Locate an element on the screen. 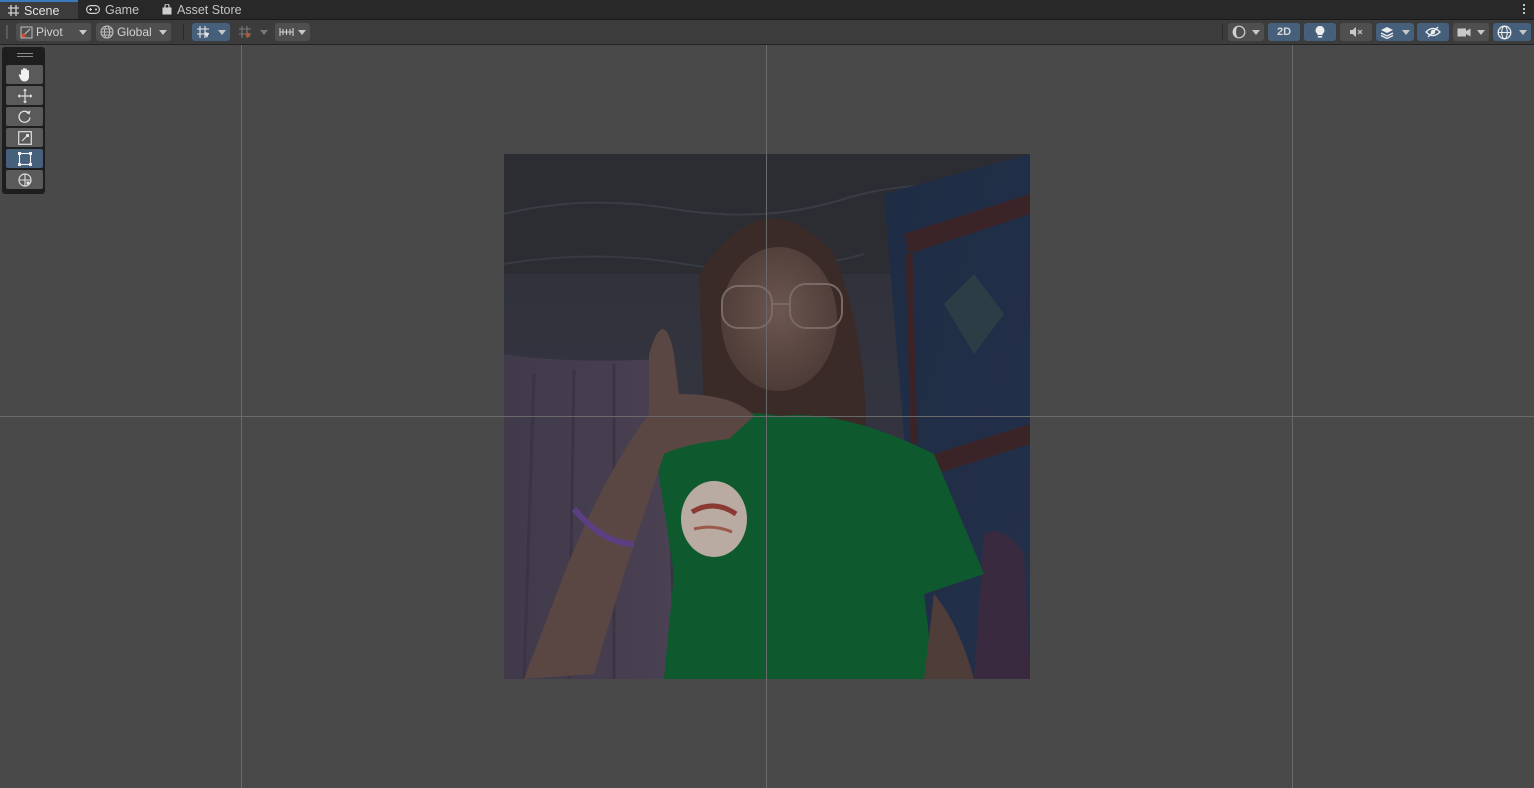  scene-toolbar: Pivot Global 2D is located at coordinates (767, 32).